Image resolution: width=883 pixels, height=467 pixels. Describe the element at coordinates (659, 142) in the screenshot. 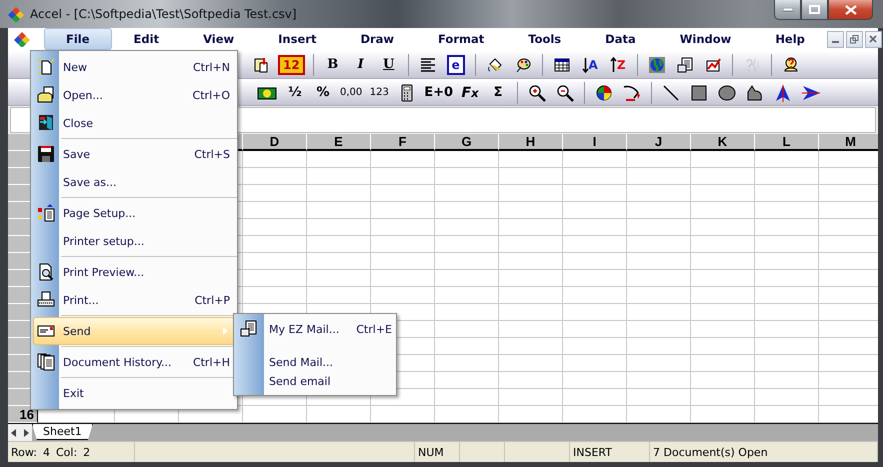

I see `column-header: J` at that location.